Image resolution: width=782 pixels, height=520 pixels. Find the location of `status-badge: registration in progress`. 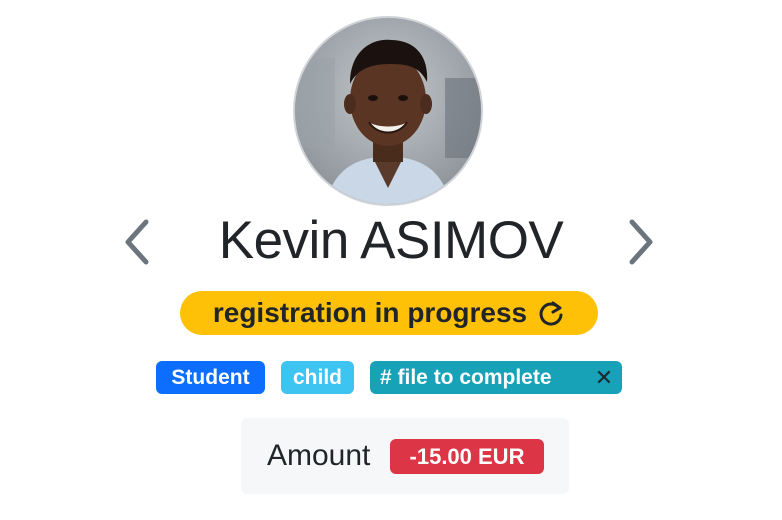

status-badge: registration in progress is located at coordinates (389, 313).